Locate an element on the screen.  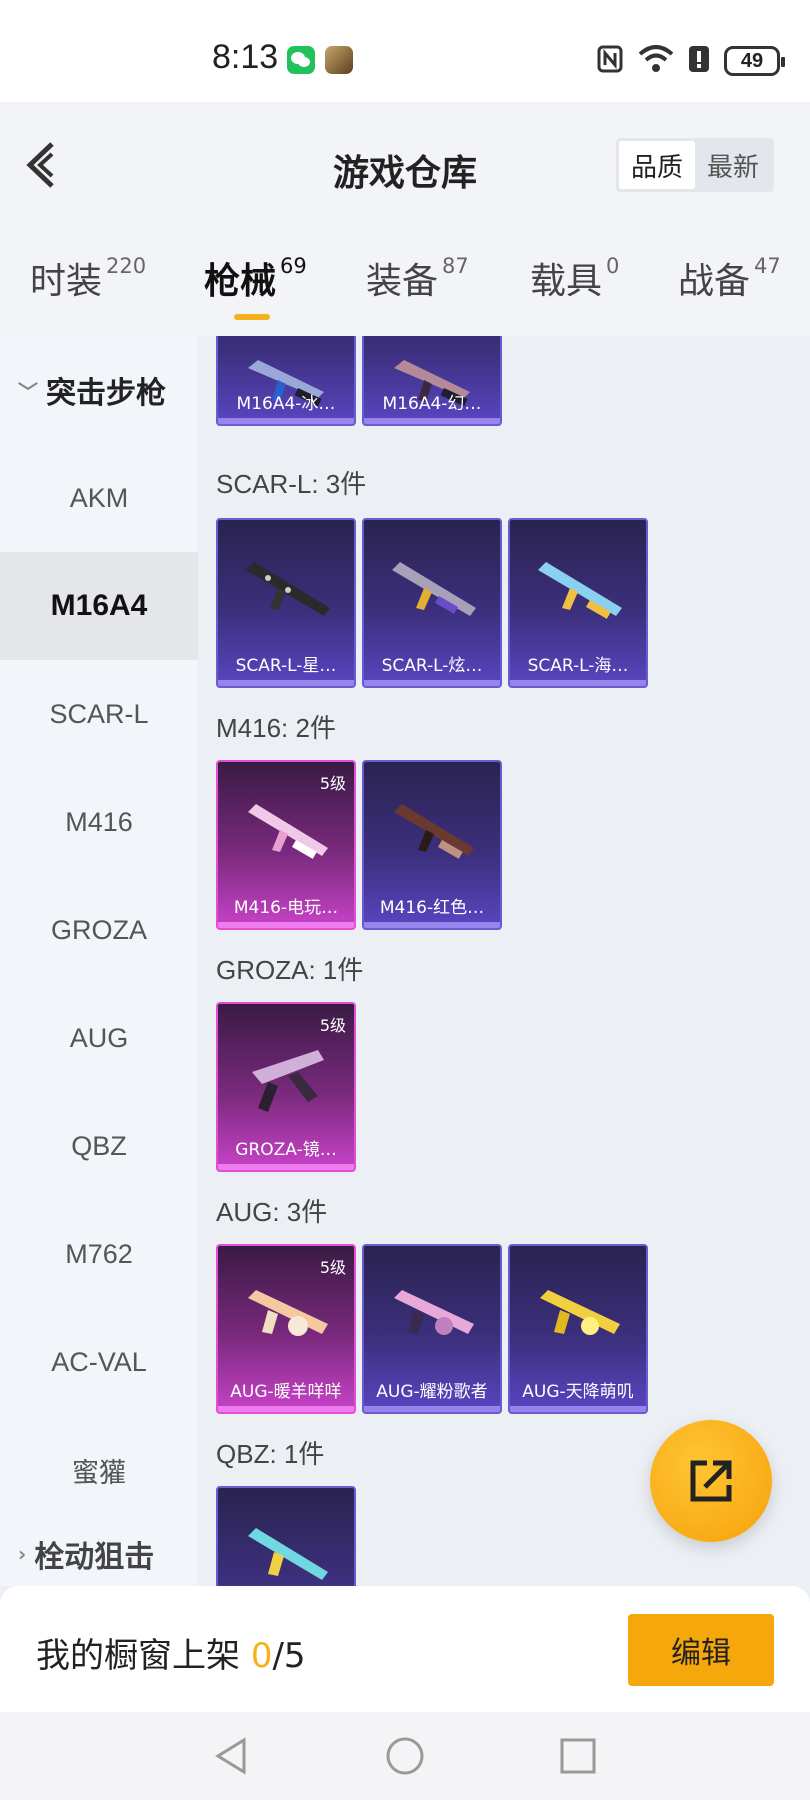
group-label: M416: 2件 is located at coordinates (276, 728).